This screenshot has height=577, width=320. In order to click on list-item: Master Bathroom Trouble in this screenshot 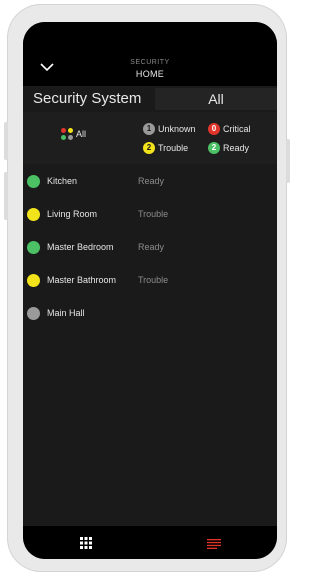, I will do `click(150, 281)`.